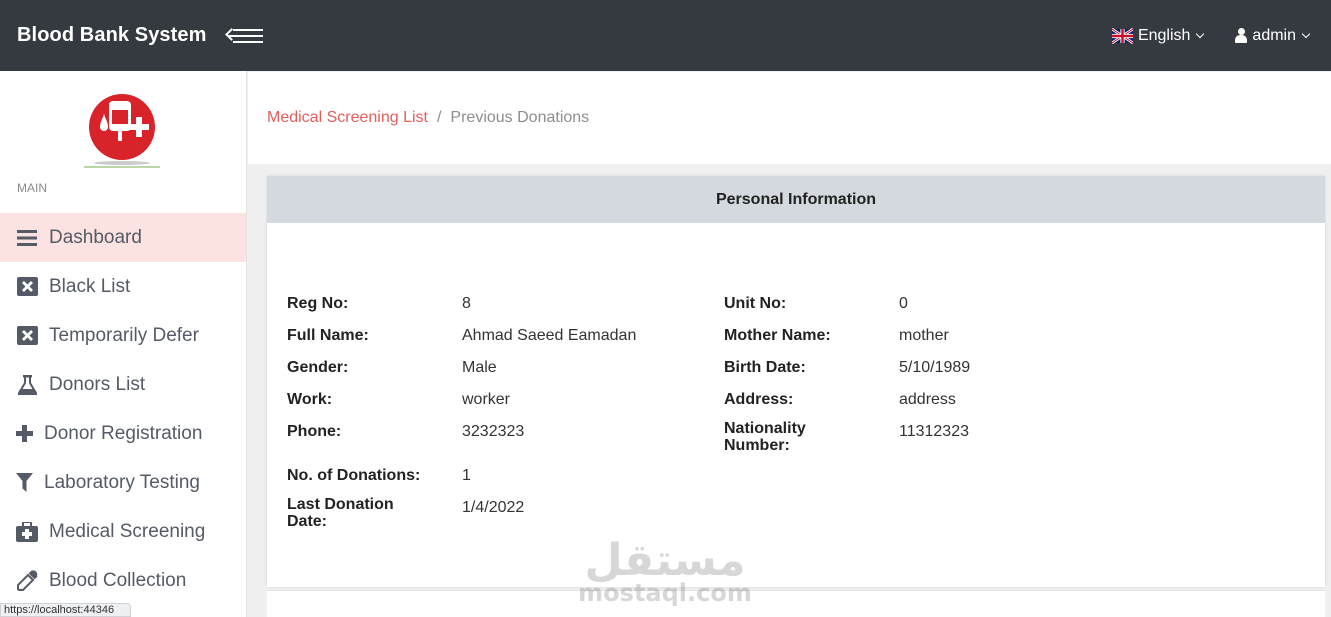  I want to click on field-value-full-name: Ahmad Saeed Eamadan, so click(549, 335).